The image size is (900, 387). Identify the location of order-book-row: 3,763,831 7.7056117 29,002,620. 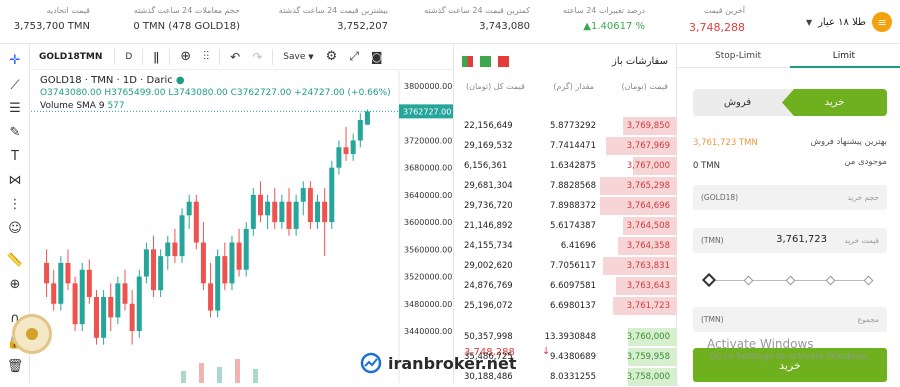
(566, 266).